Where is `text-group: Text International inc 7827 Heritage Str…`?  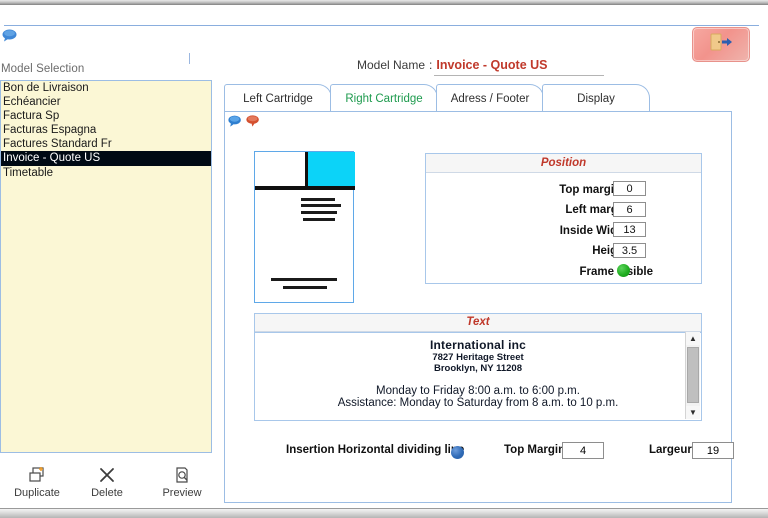
text-group: Text International inc 7827 Heritage Str… is located at coordinates (478, 367).